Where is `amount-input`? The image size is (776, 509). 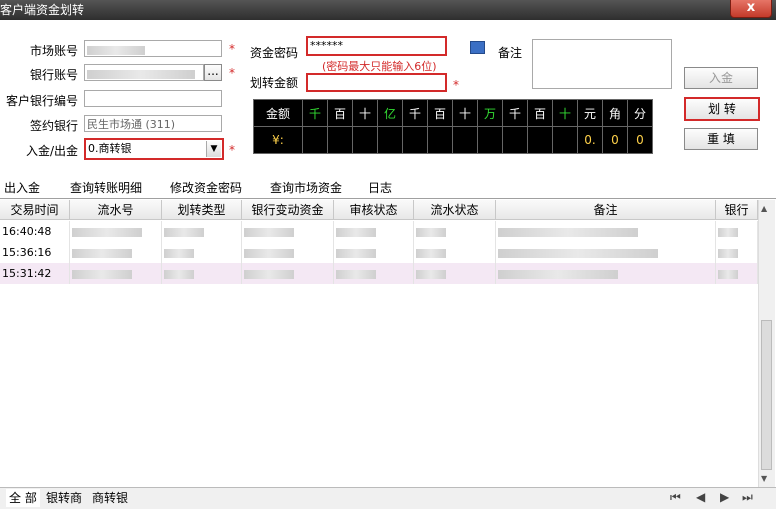 amount-input is located at coordinates (376, 82).